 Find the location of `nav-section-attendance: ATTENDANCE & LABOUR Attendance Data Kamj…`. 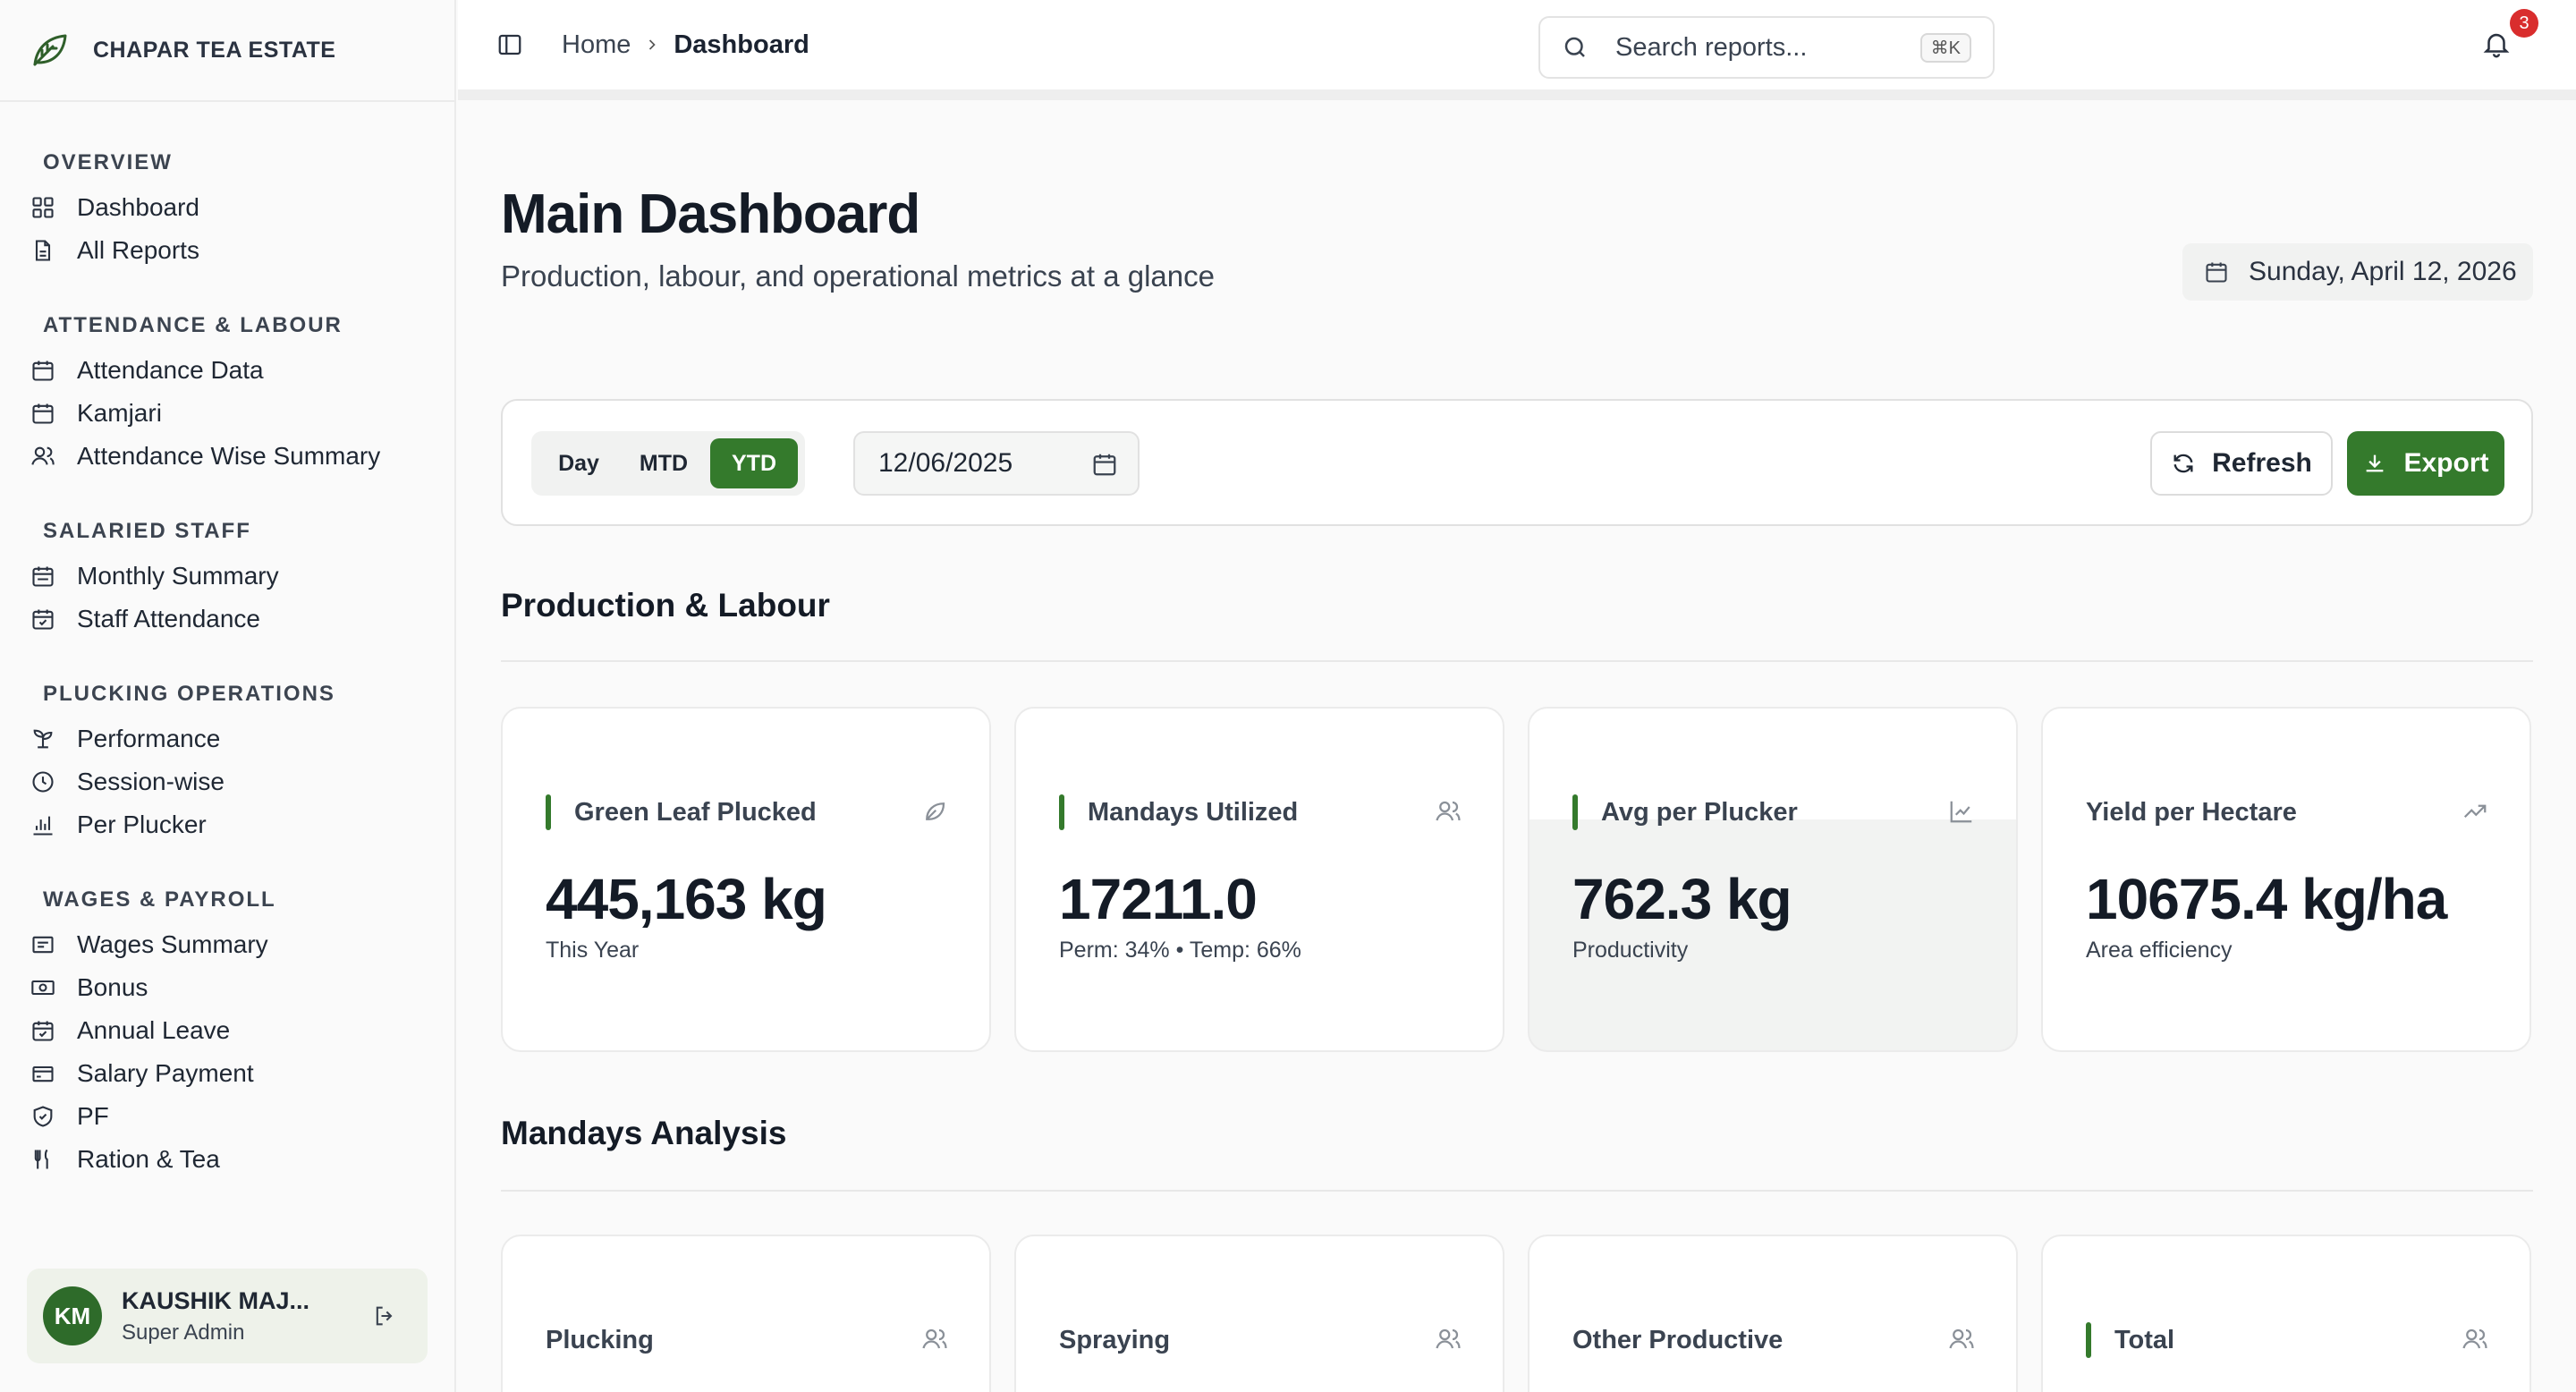

nav-section-attendance: ATTENDANCE & LABOUR Attendance Data Kamj… is located at coordinates (227, 393).